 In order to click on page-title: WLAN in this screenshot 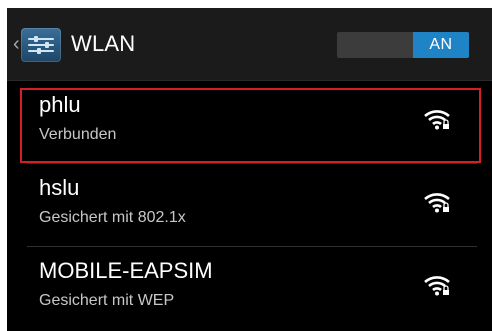, I will do `click(103, 43)`.